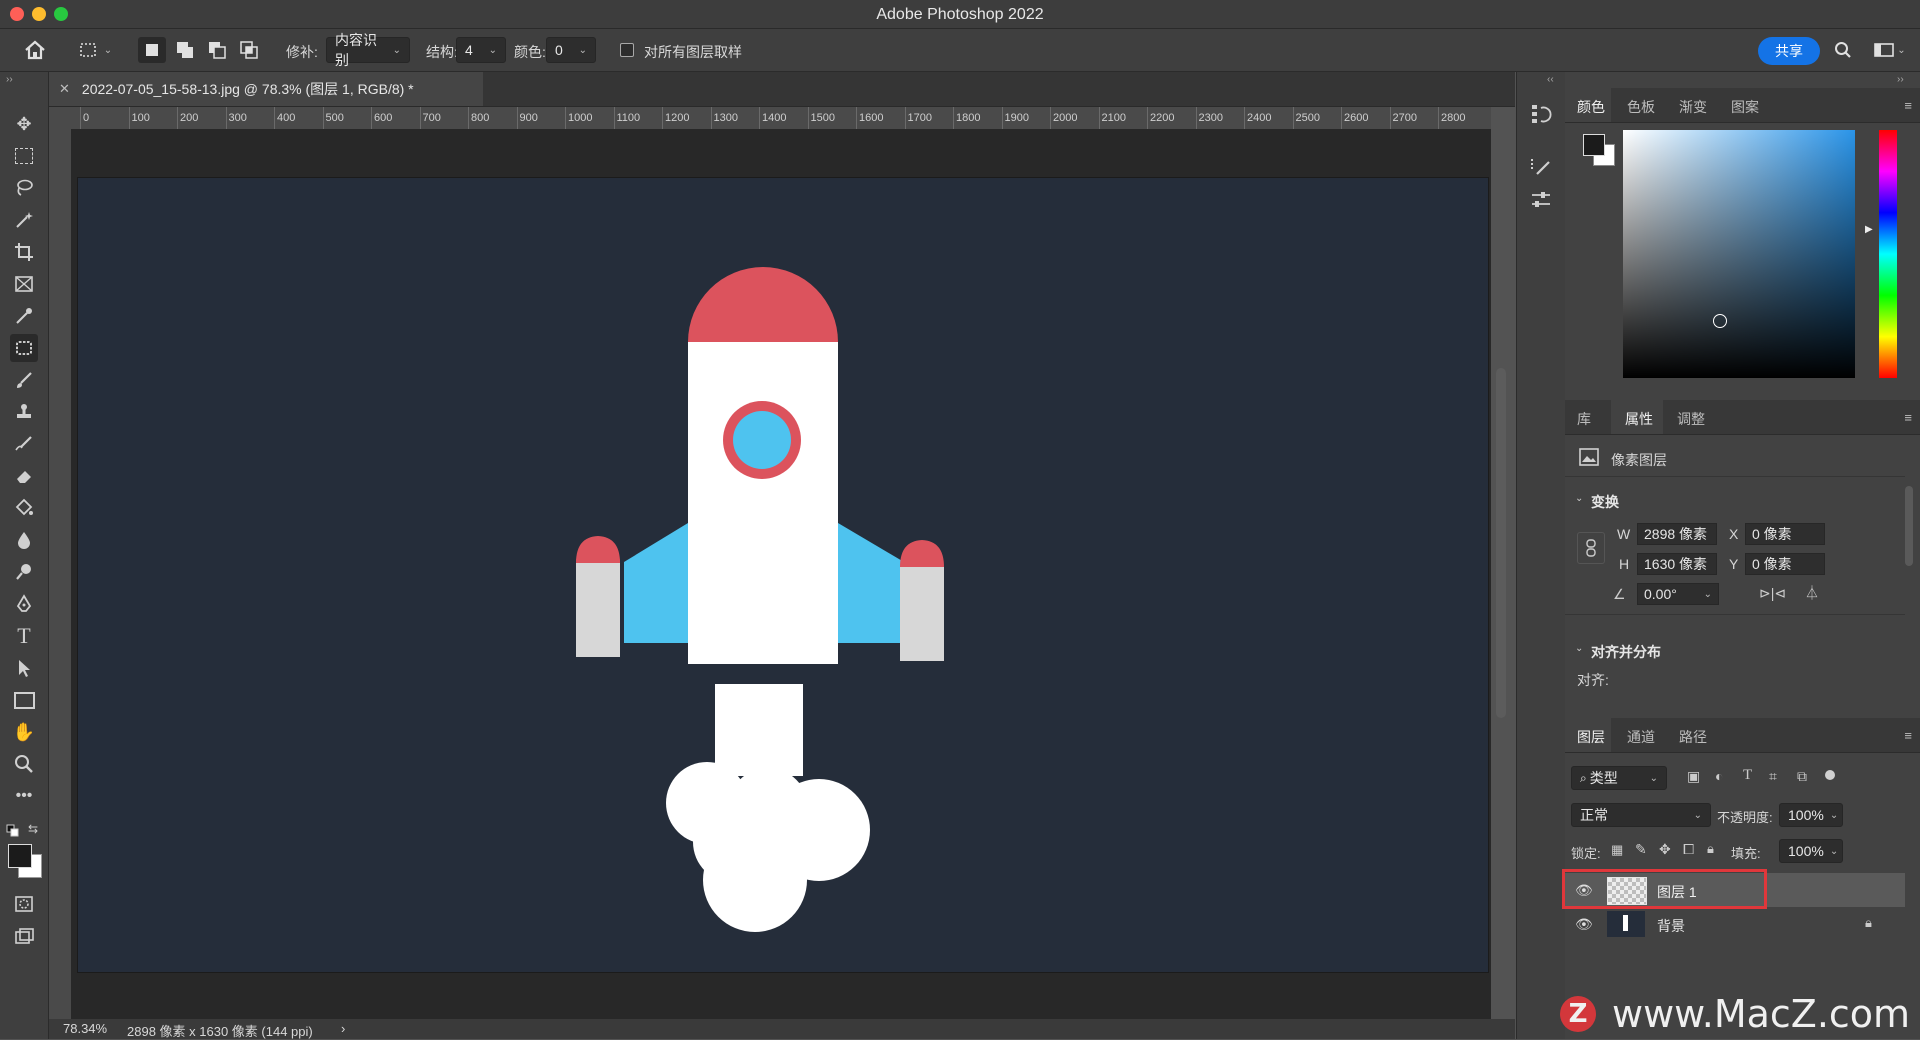 This screenshot has width=1920, height=1040. Describe the element at coordinates (24, 668) in the screenshot. I see `path-selection-tool` at that location.